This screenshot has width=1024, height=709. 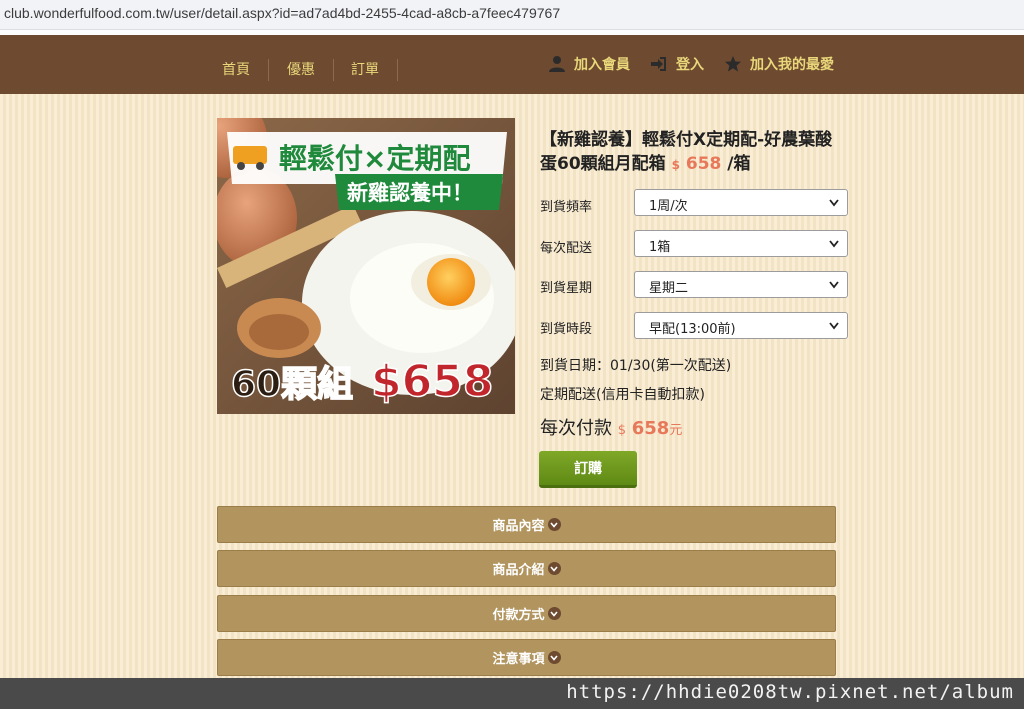 I want to click on product-photo: 輕鬆付×定期配 新雞認養中！ 60顆組 $658, so click(x=366, y=266).